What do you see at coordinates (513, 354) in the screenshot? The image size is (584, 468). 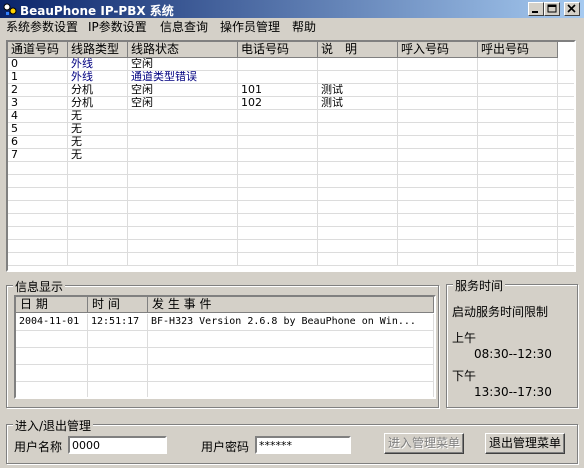 I see `am-time: 08:30--12:30` at bounding box center [513, 354].